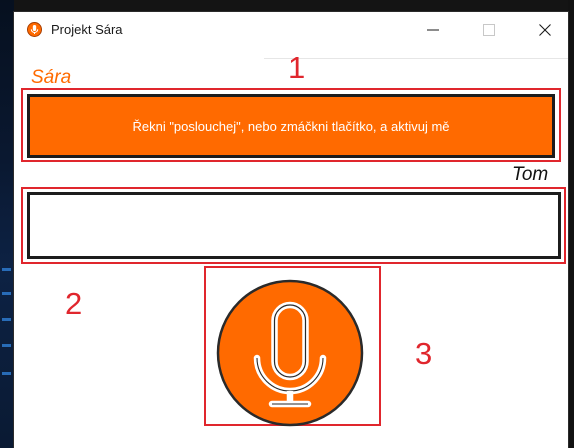  Describe the element at coordinates (291, 30) in the screenshot. I see `title-bar: Projekt Sára` at that location.